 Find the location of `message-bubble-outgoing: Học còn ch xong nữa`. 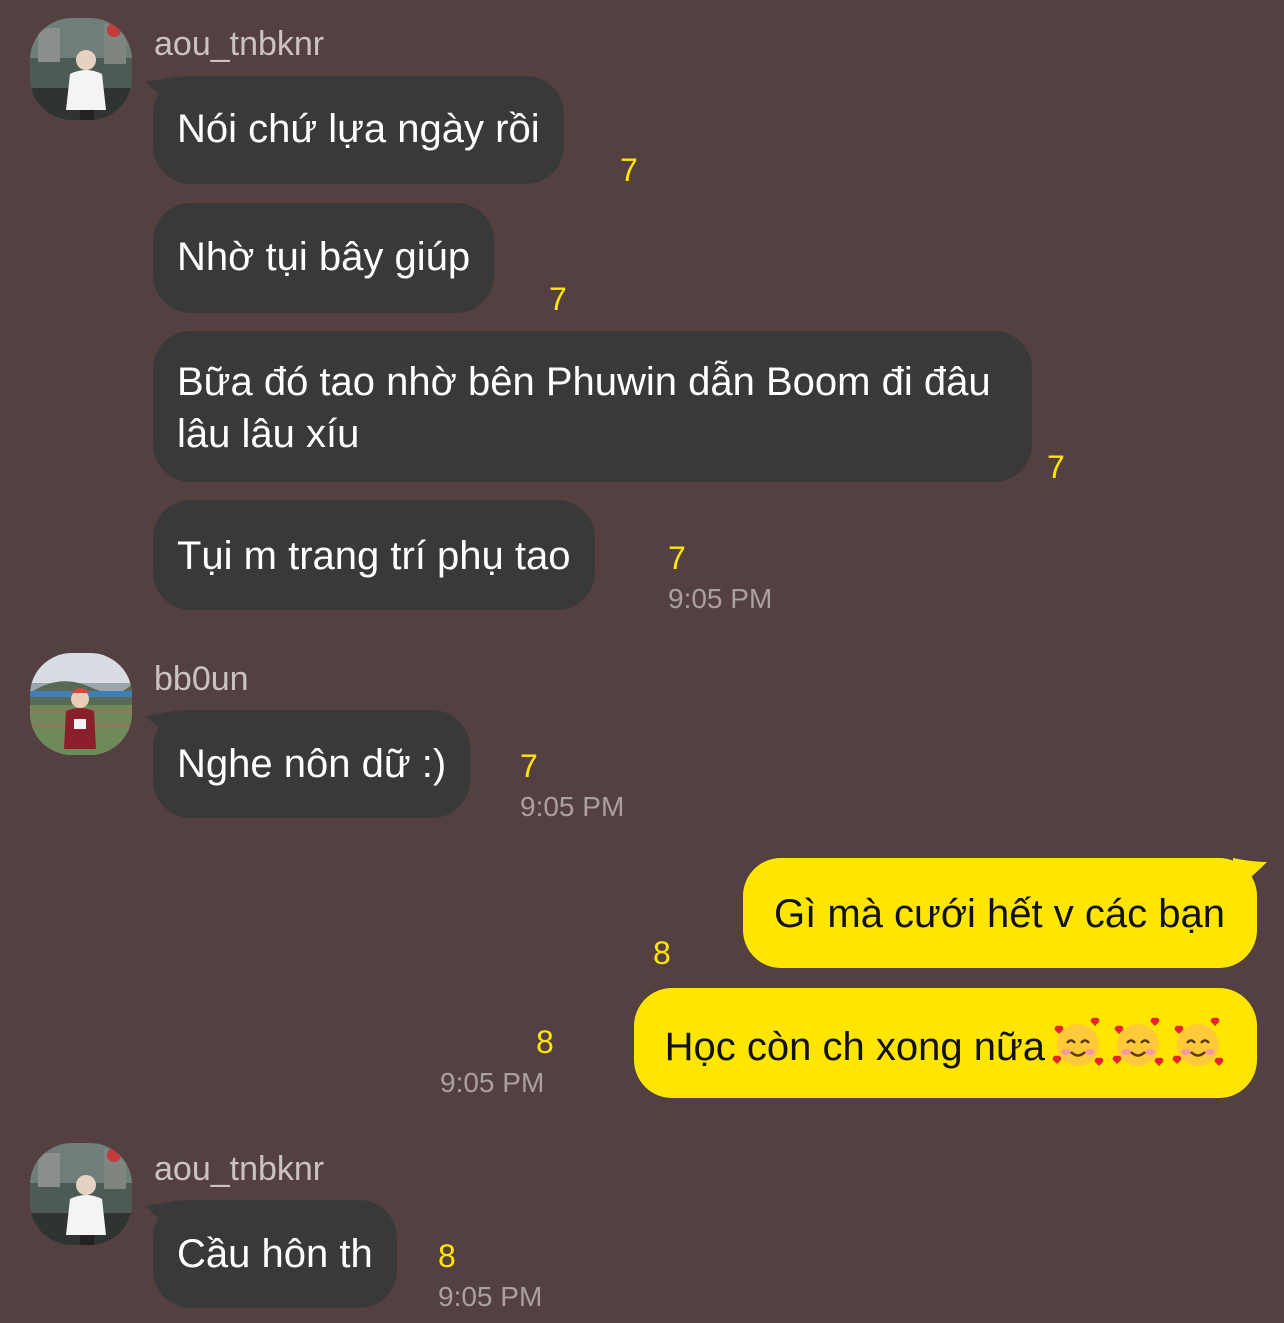

message-bubble-outgoing: Học còn ch xong nữa is located at coordinates (945, 1043).